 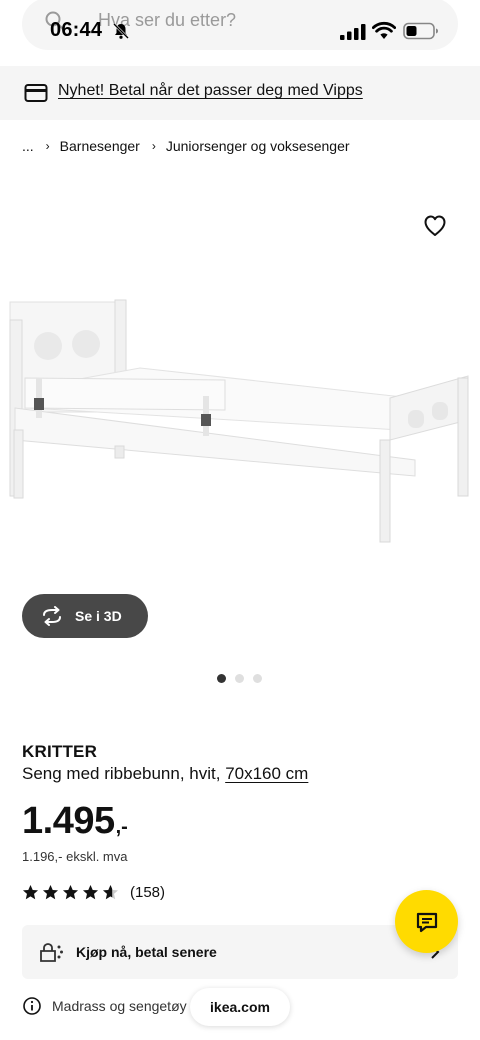 What do you see at coordinates (146, 952) in the screenshot?
I see `pay-later-label: Kjøp nå, betal senere` at bounding box center [146, 952].